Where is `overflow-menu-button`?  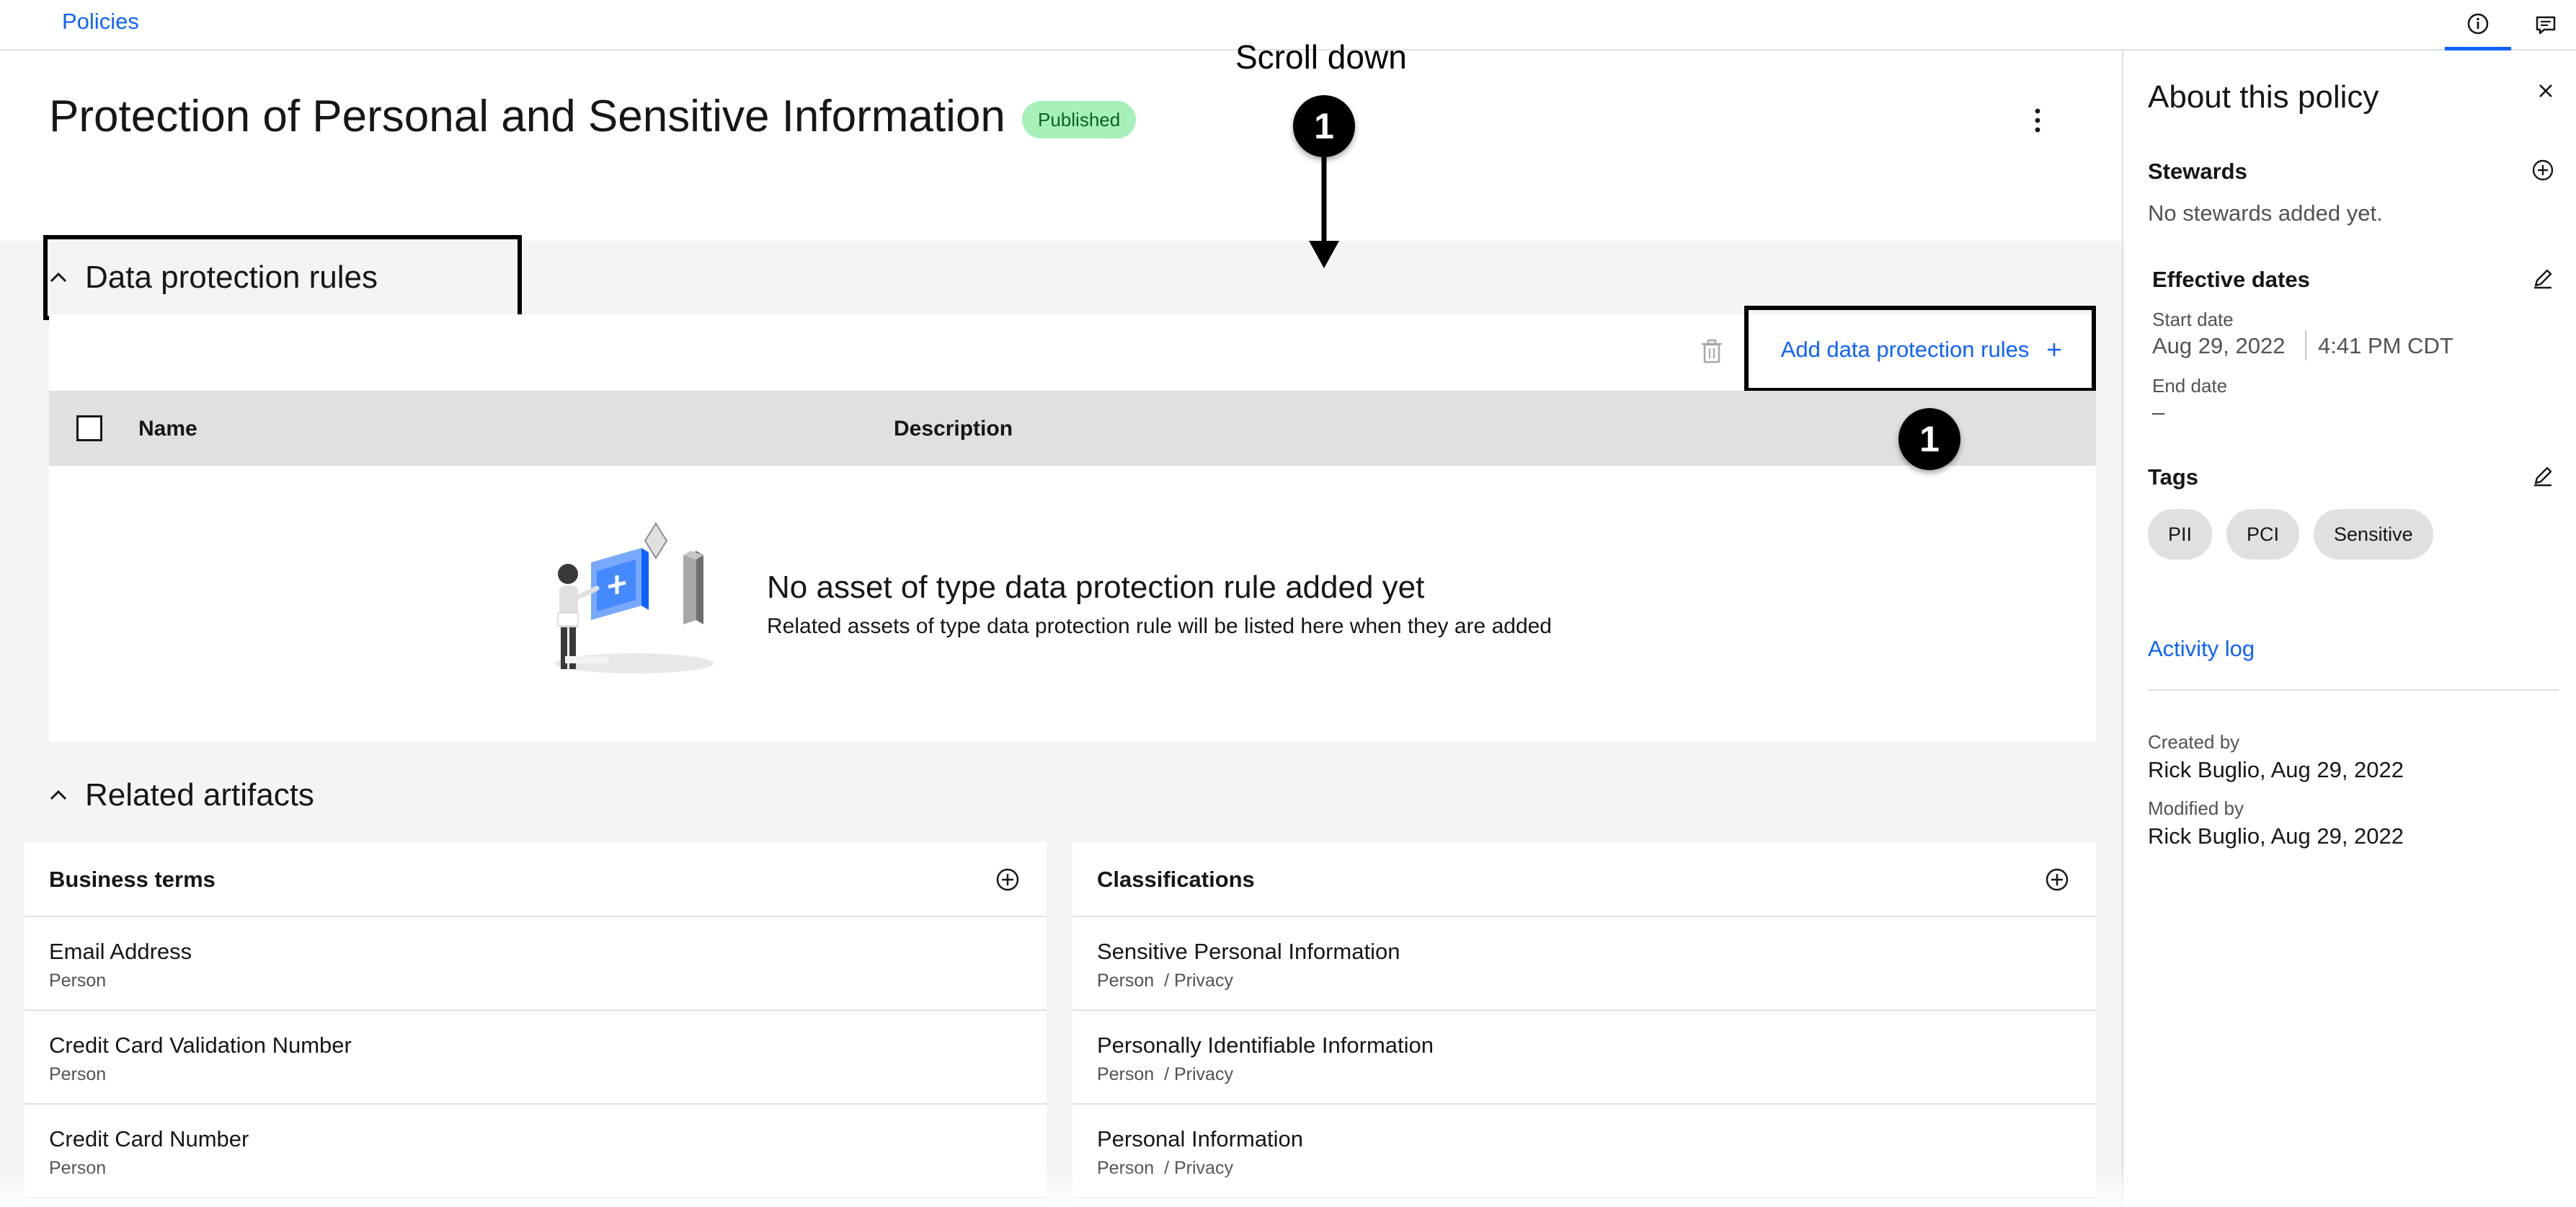
overflow-menu-button is located at coordinates (2038, 121).